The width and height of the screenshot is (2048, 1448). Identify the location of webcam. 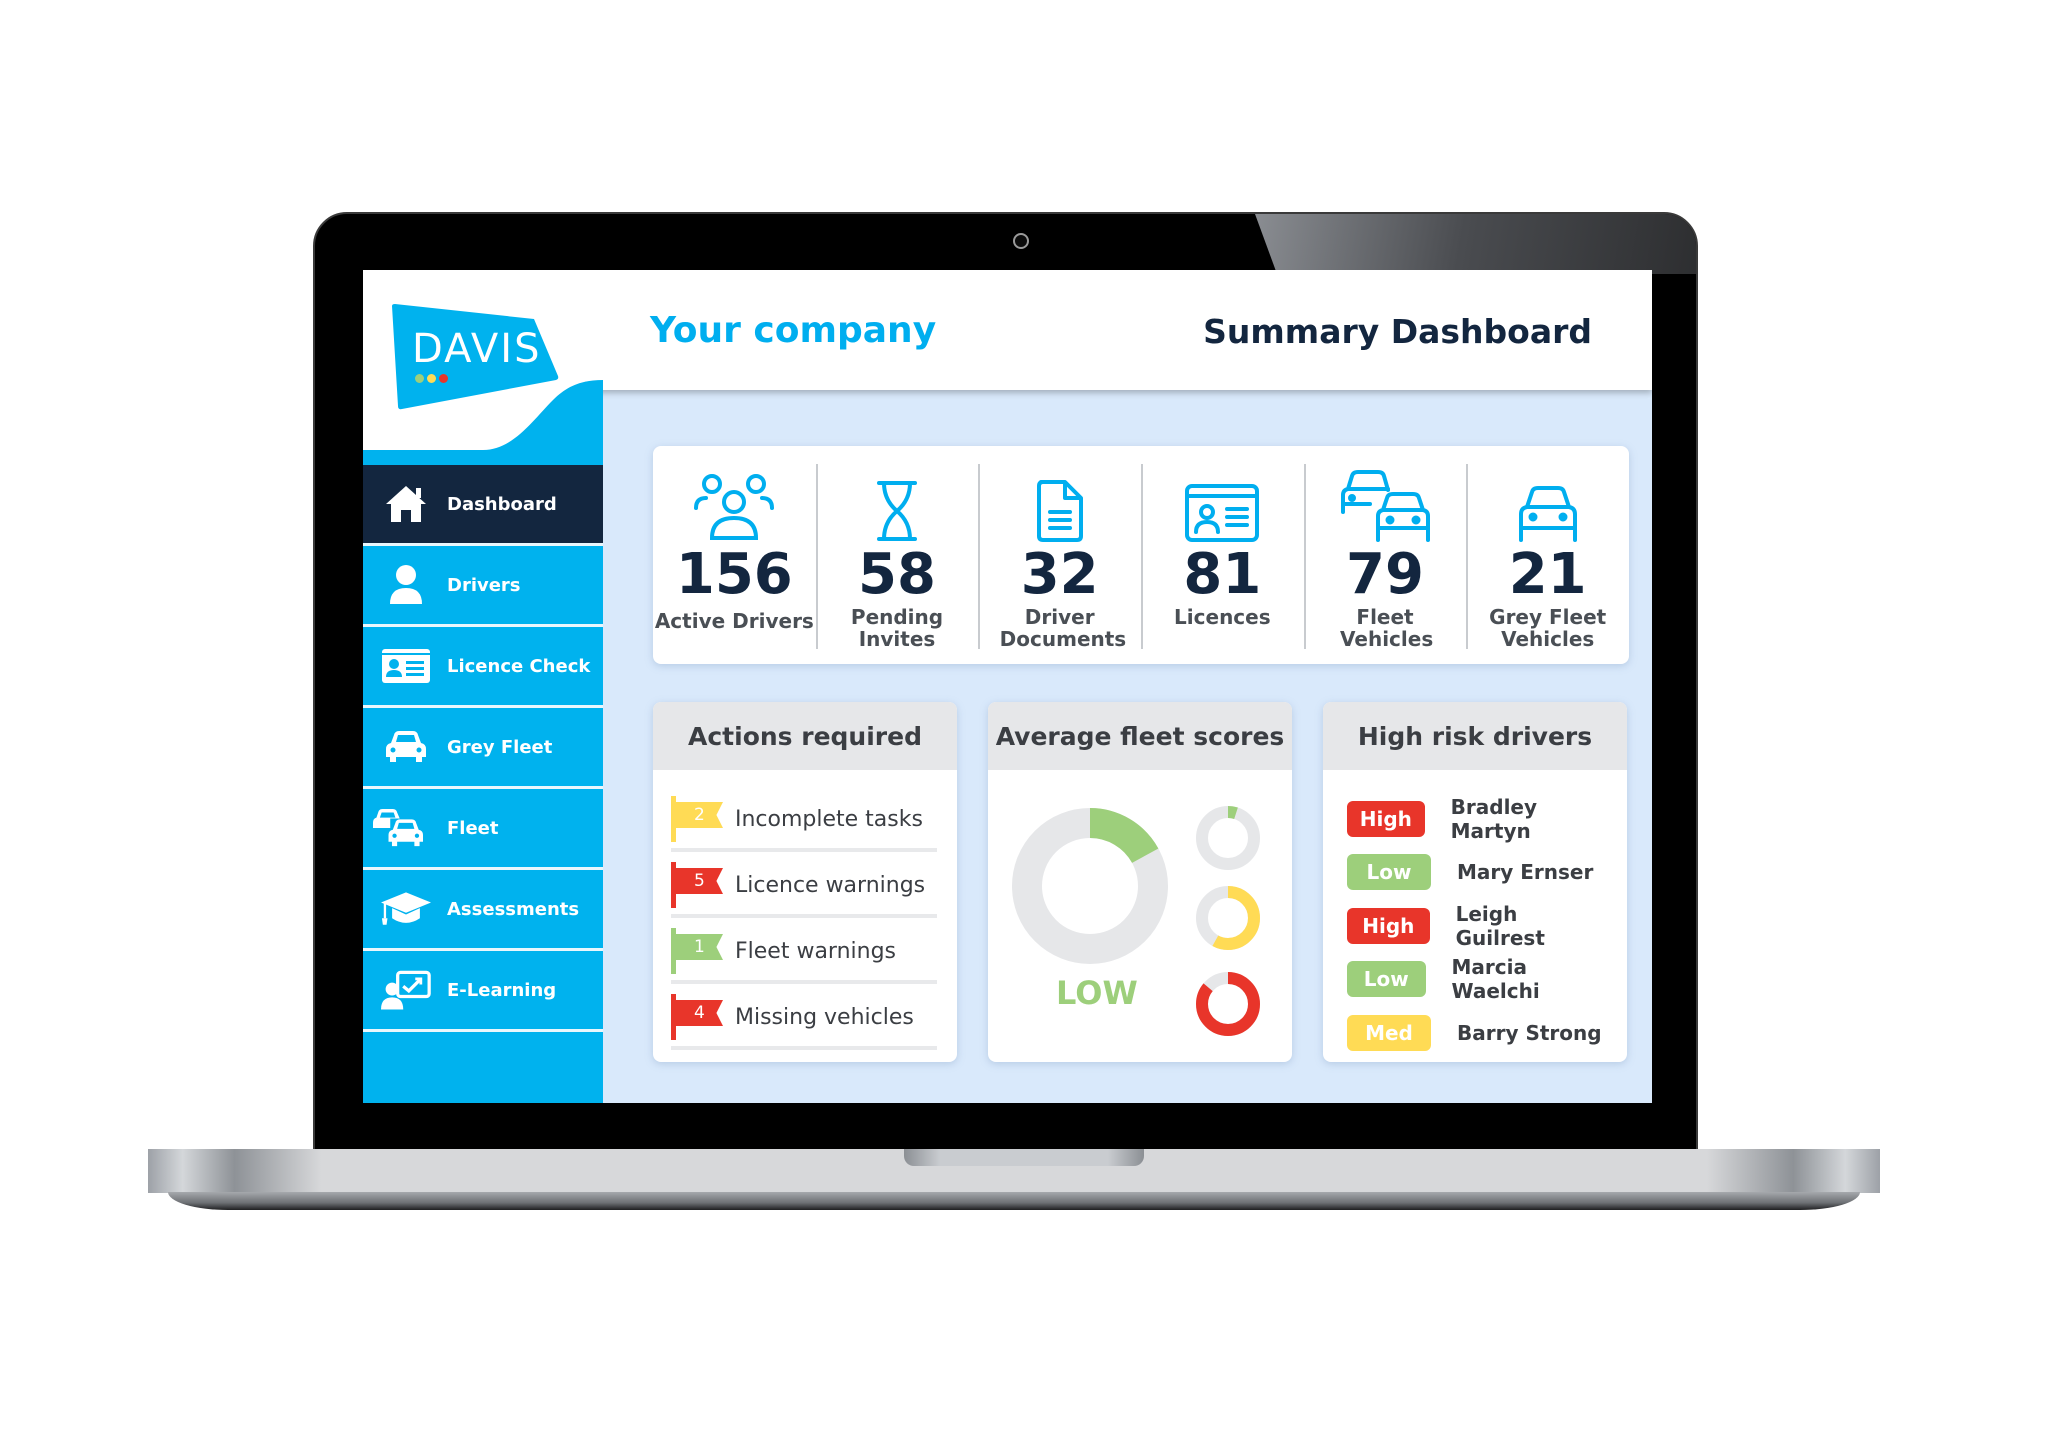
(1021, 241).